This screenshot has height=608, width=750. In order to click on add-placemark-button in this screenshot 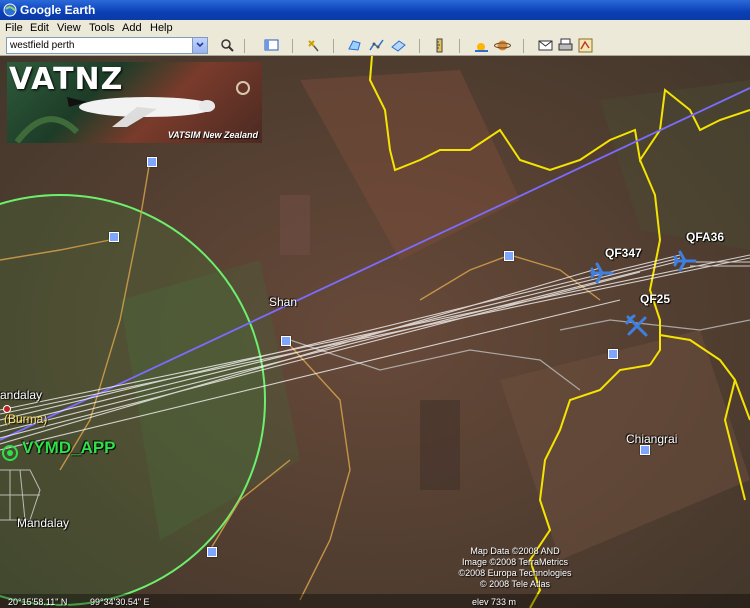, I will do `click(313, 45)`.